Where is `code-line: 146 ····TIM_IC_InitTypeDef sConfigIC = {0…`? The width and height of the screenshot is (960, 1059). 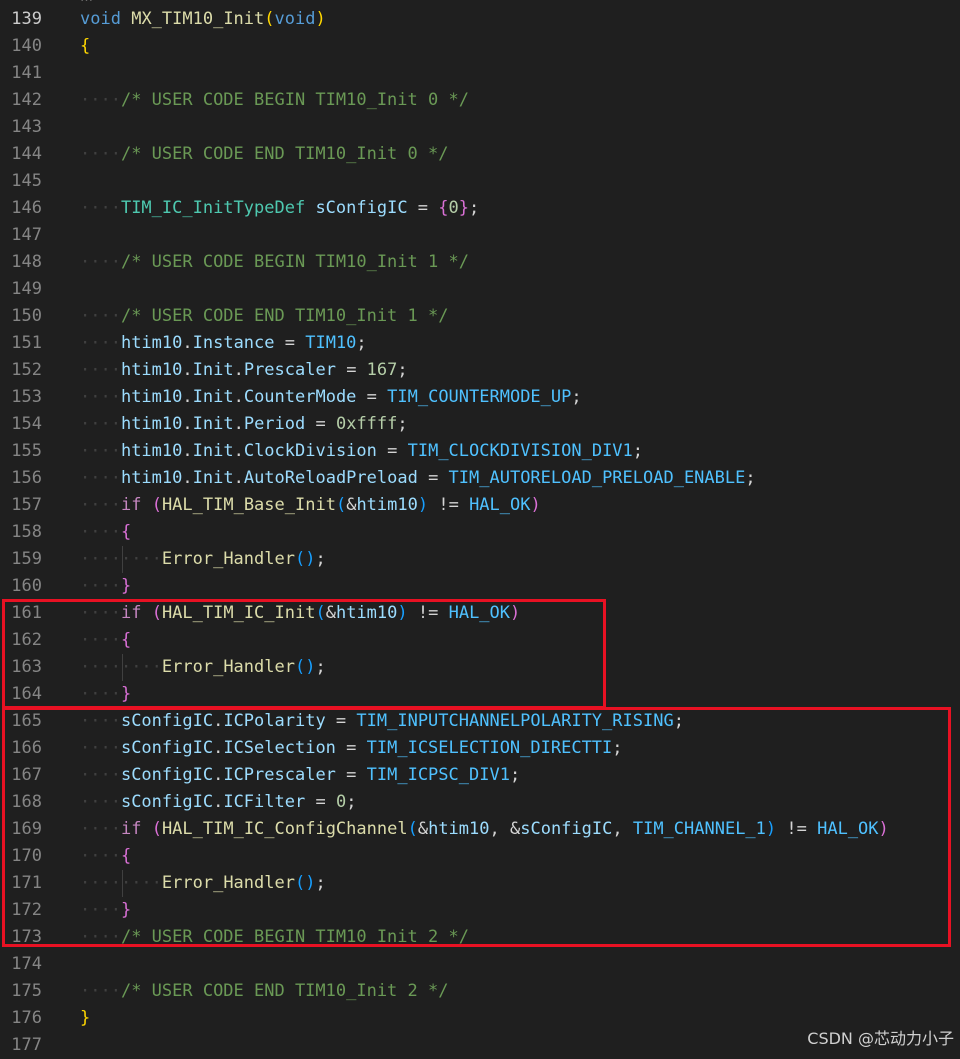 code-line: 146 ····TIM_IC_InitTypeDef sConfigIC = {0… is located at coordinates (480, 208).